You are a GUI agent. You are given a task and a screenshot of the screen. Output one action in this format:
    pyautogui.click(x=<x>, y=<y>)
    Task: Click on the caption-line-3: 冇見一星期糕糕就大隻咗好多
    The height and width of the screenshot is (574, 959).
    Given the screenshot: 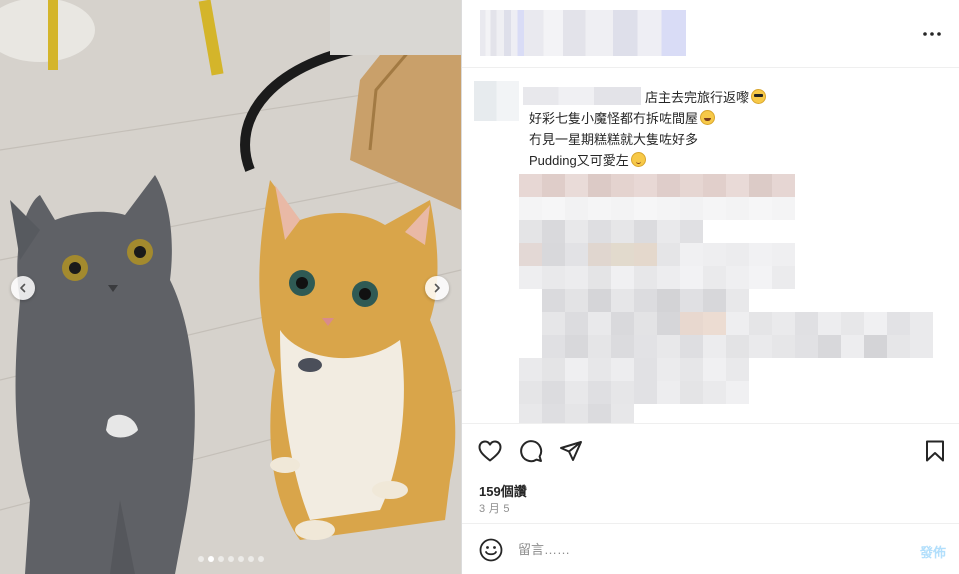 What is the action you would take?
    pyautogui.click(x=614, y=139)
    